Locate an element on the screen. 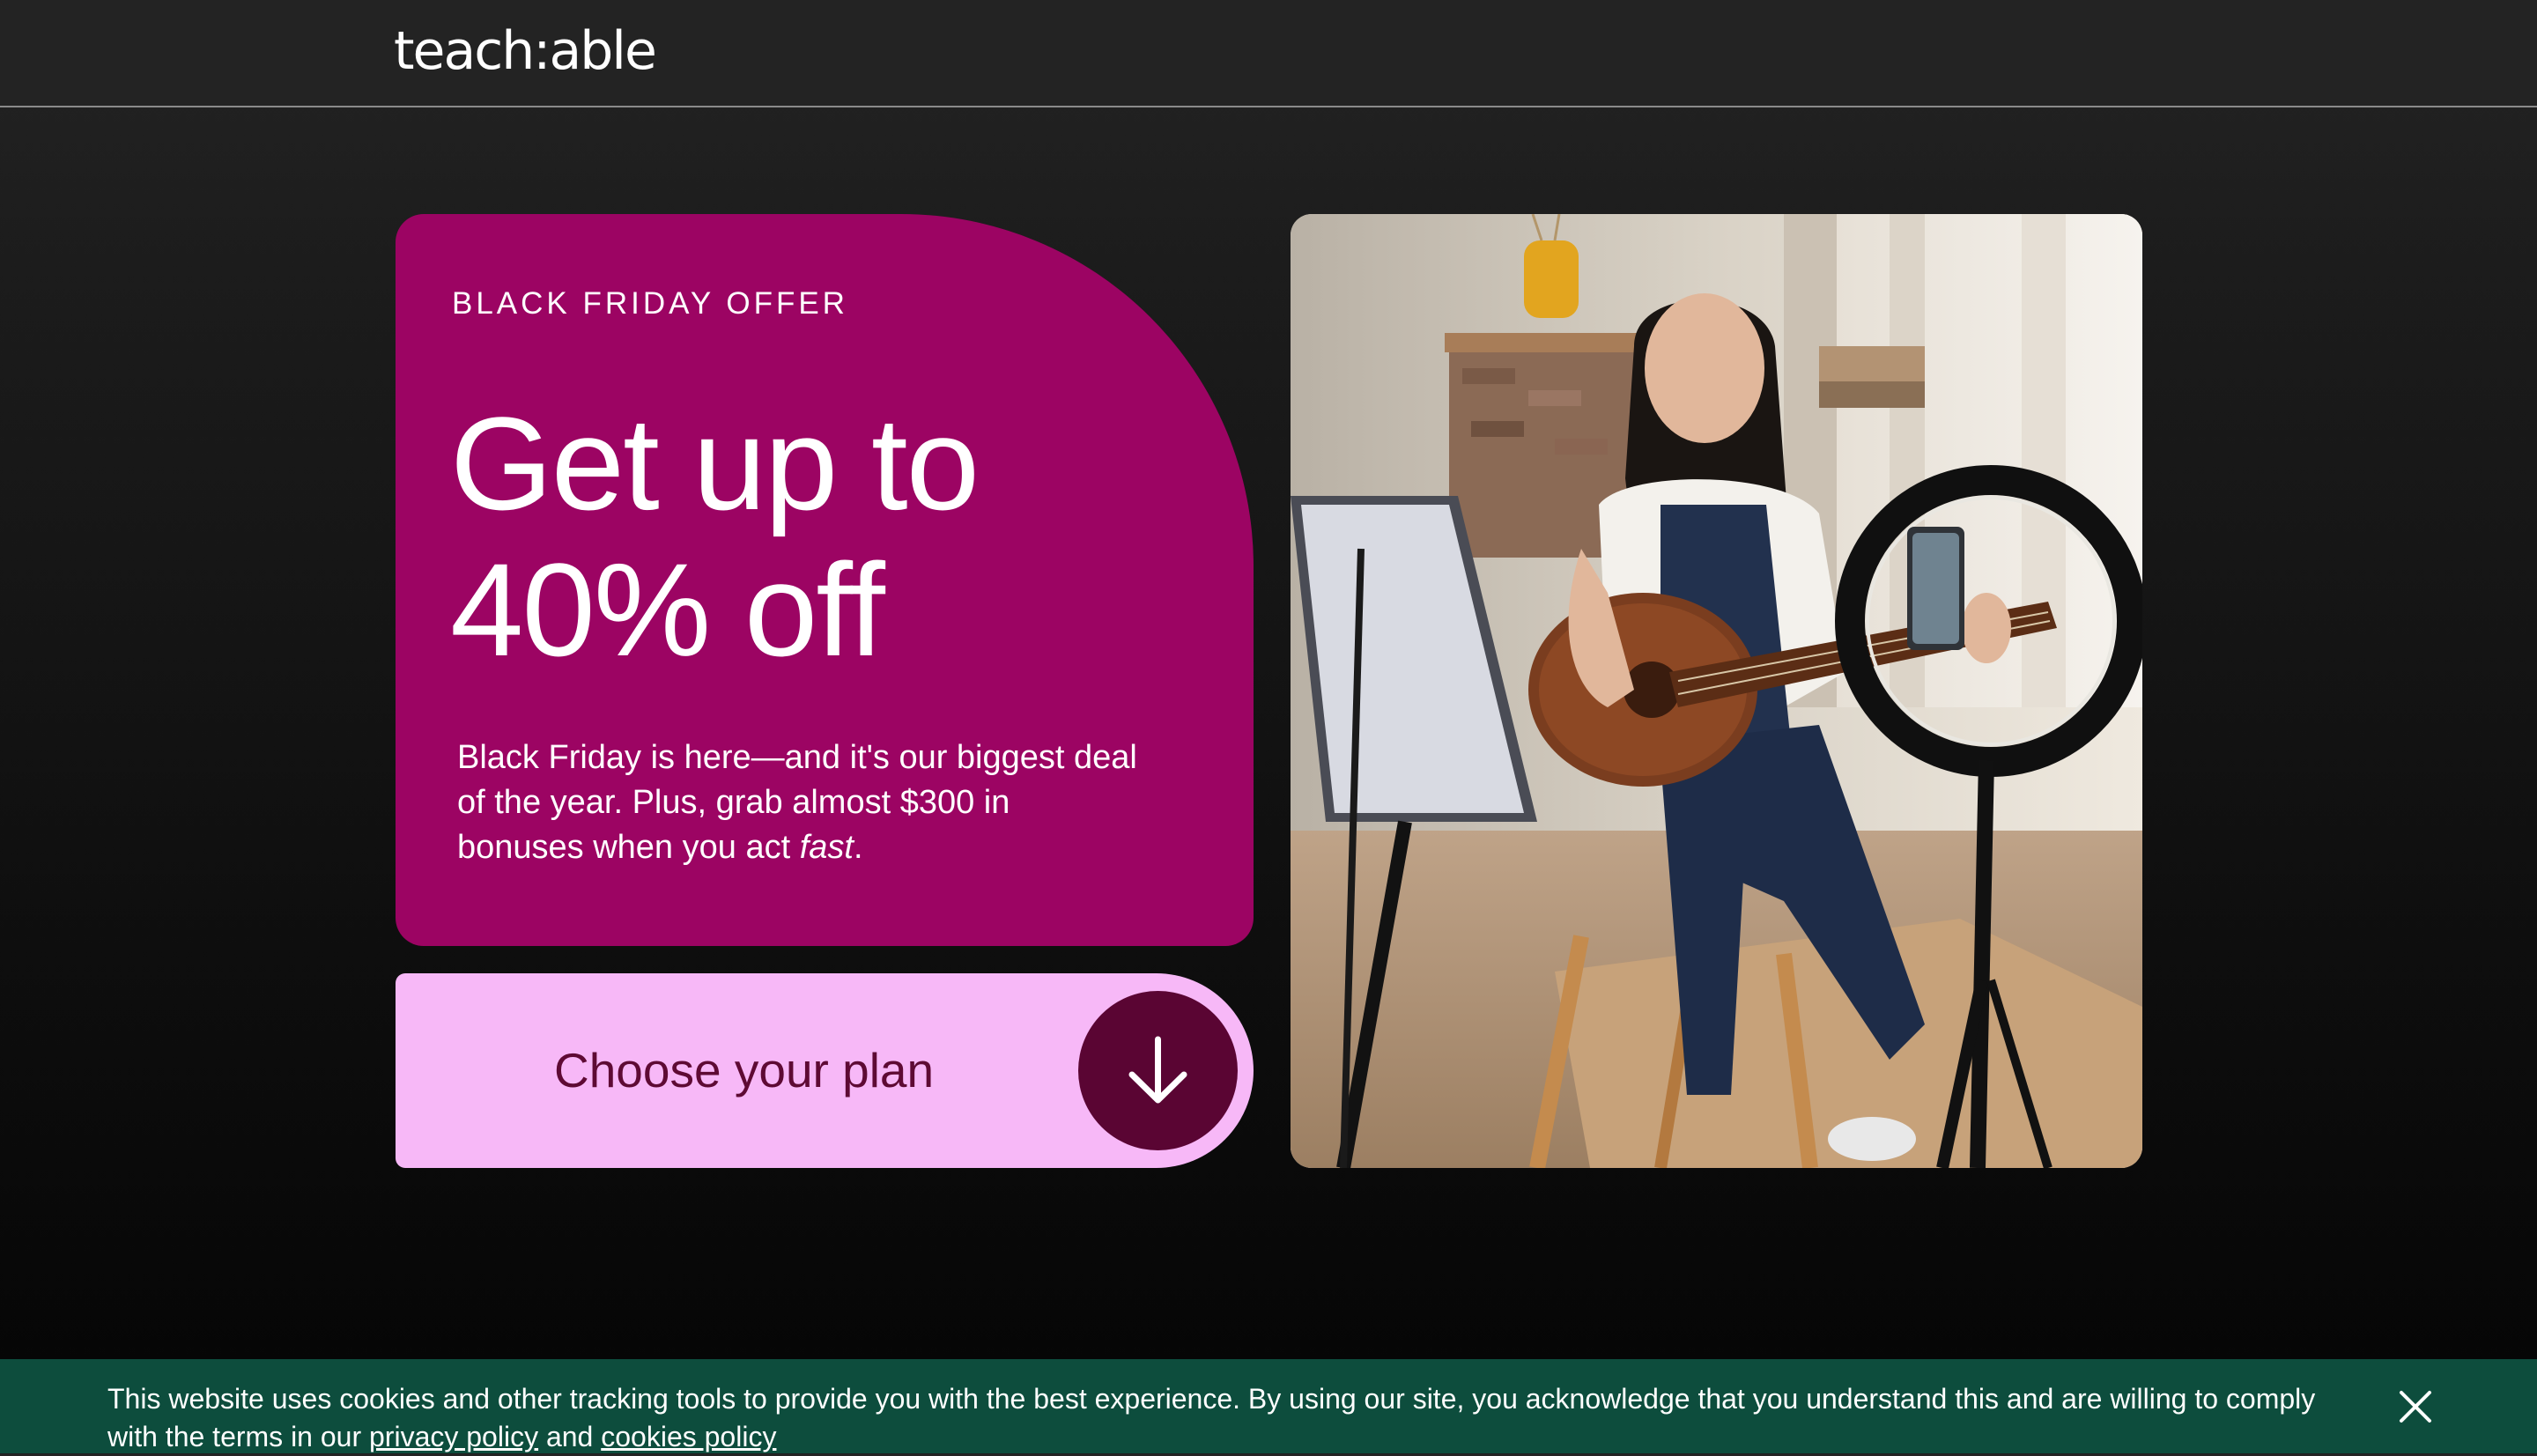  offer-headline: Get up to 40% off is located at coordinates (811, 536).